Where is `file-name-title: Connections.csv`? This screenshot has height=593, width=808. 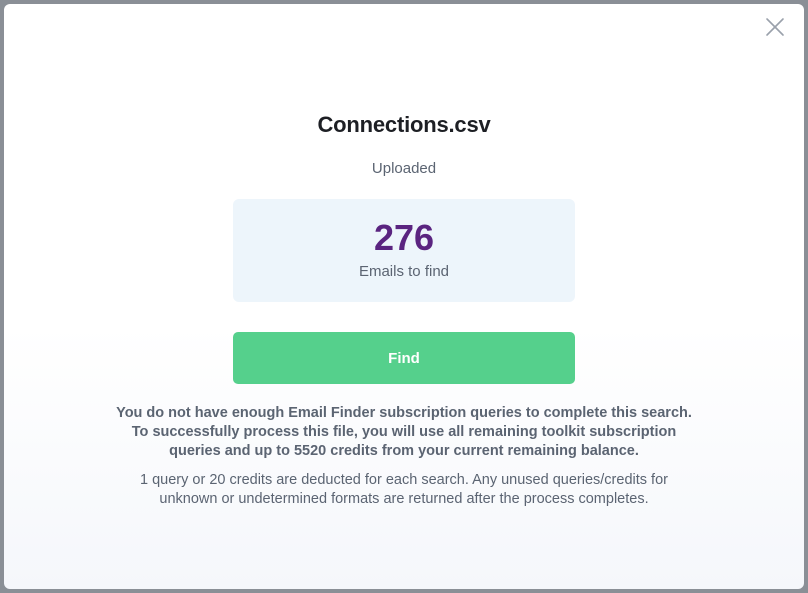
file-name-title: Connections.csv is located at coordinates (404, 124).